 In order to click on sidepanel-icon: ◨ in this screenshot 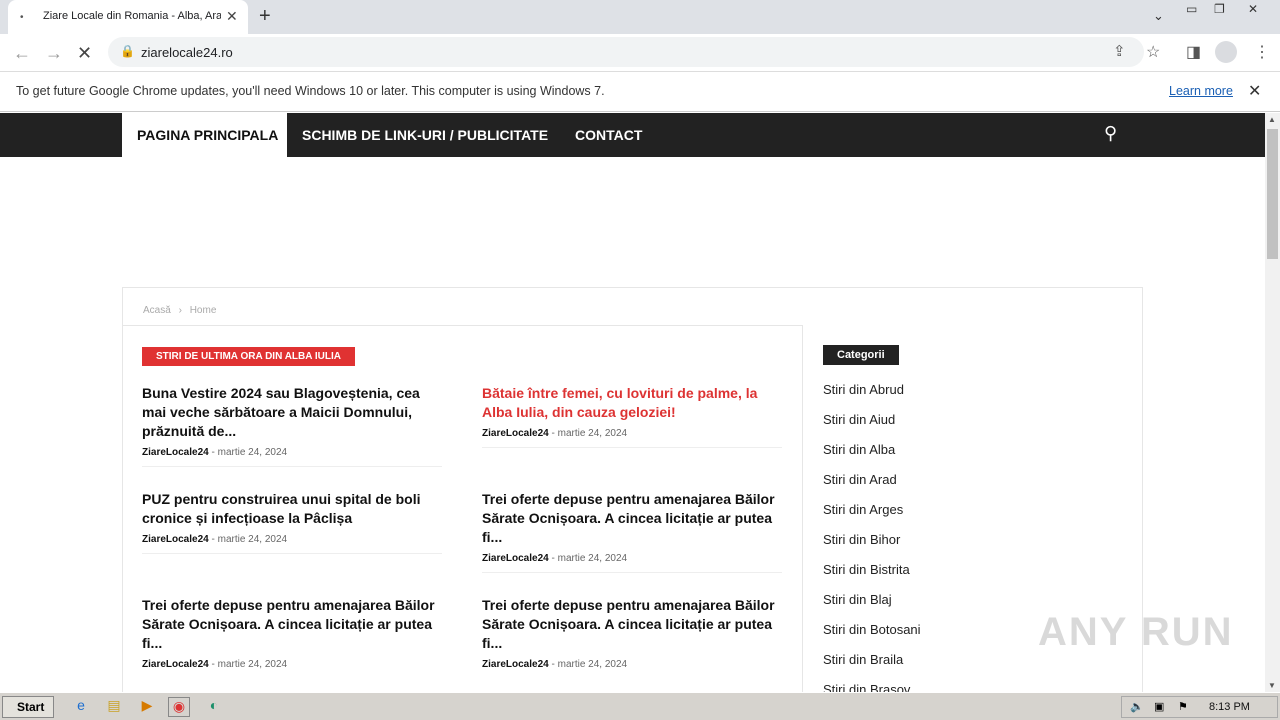, I will do `click(1193, 52)`.